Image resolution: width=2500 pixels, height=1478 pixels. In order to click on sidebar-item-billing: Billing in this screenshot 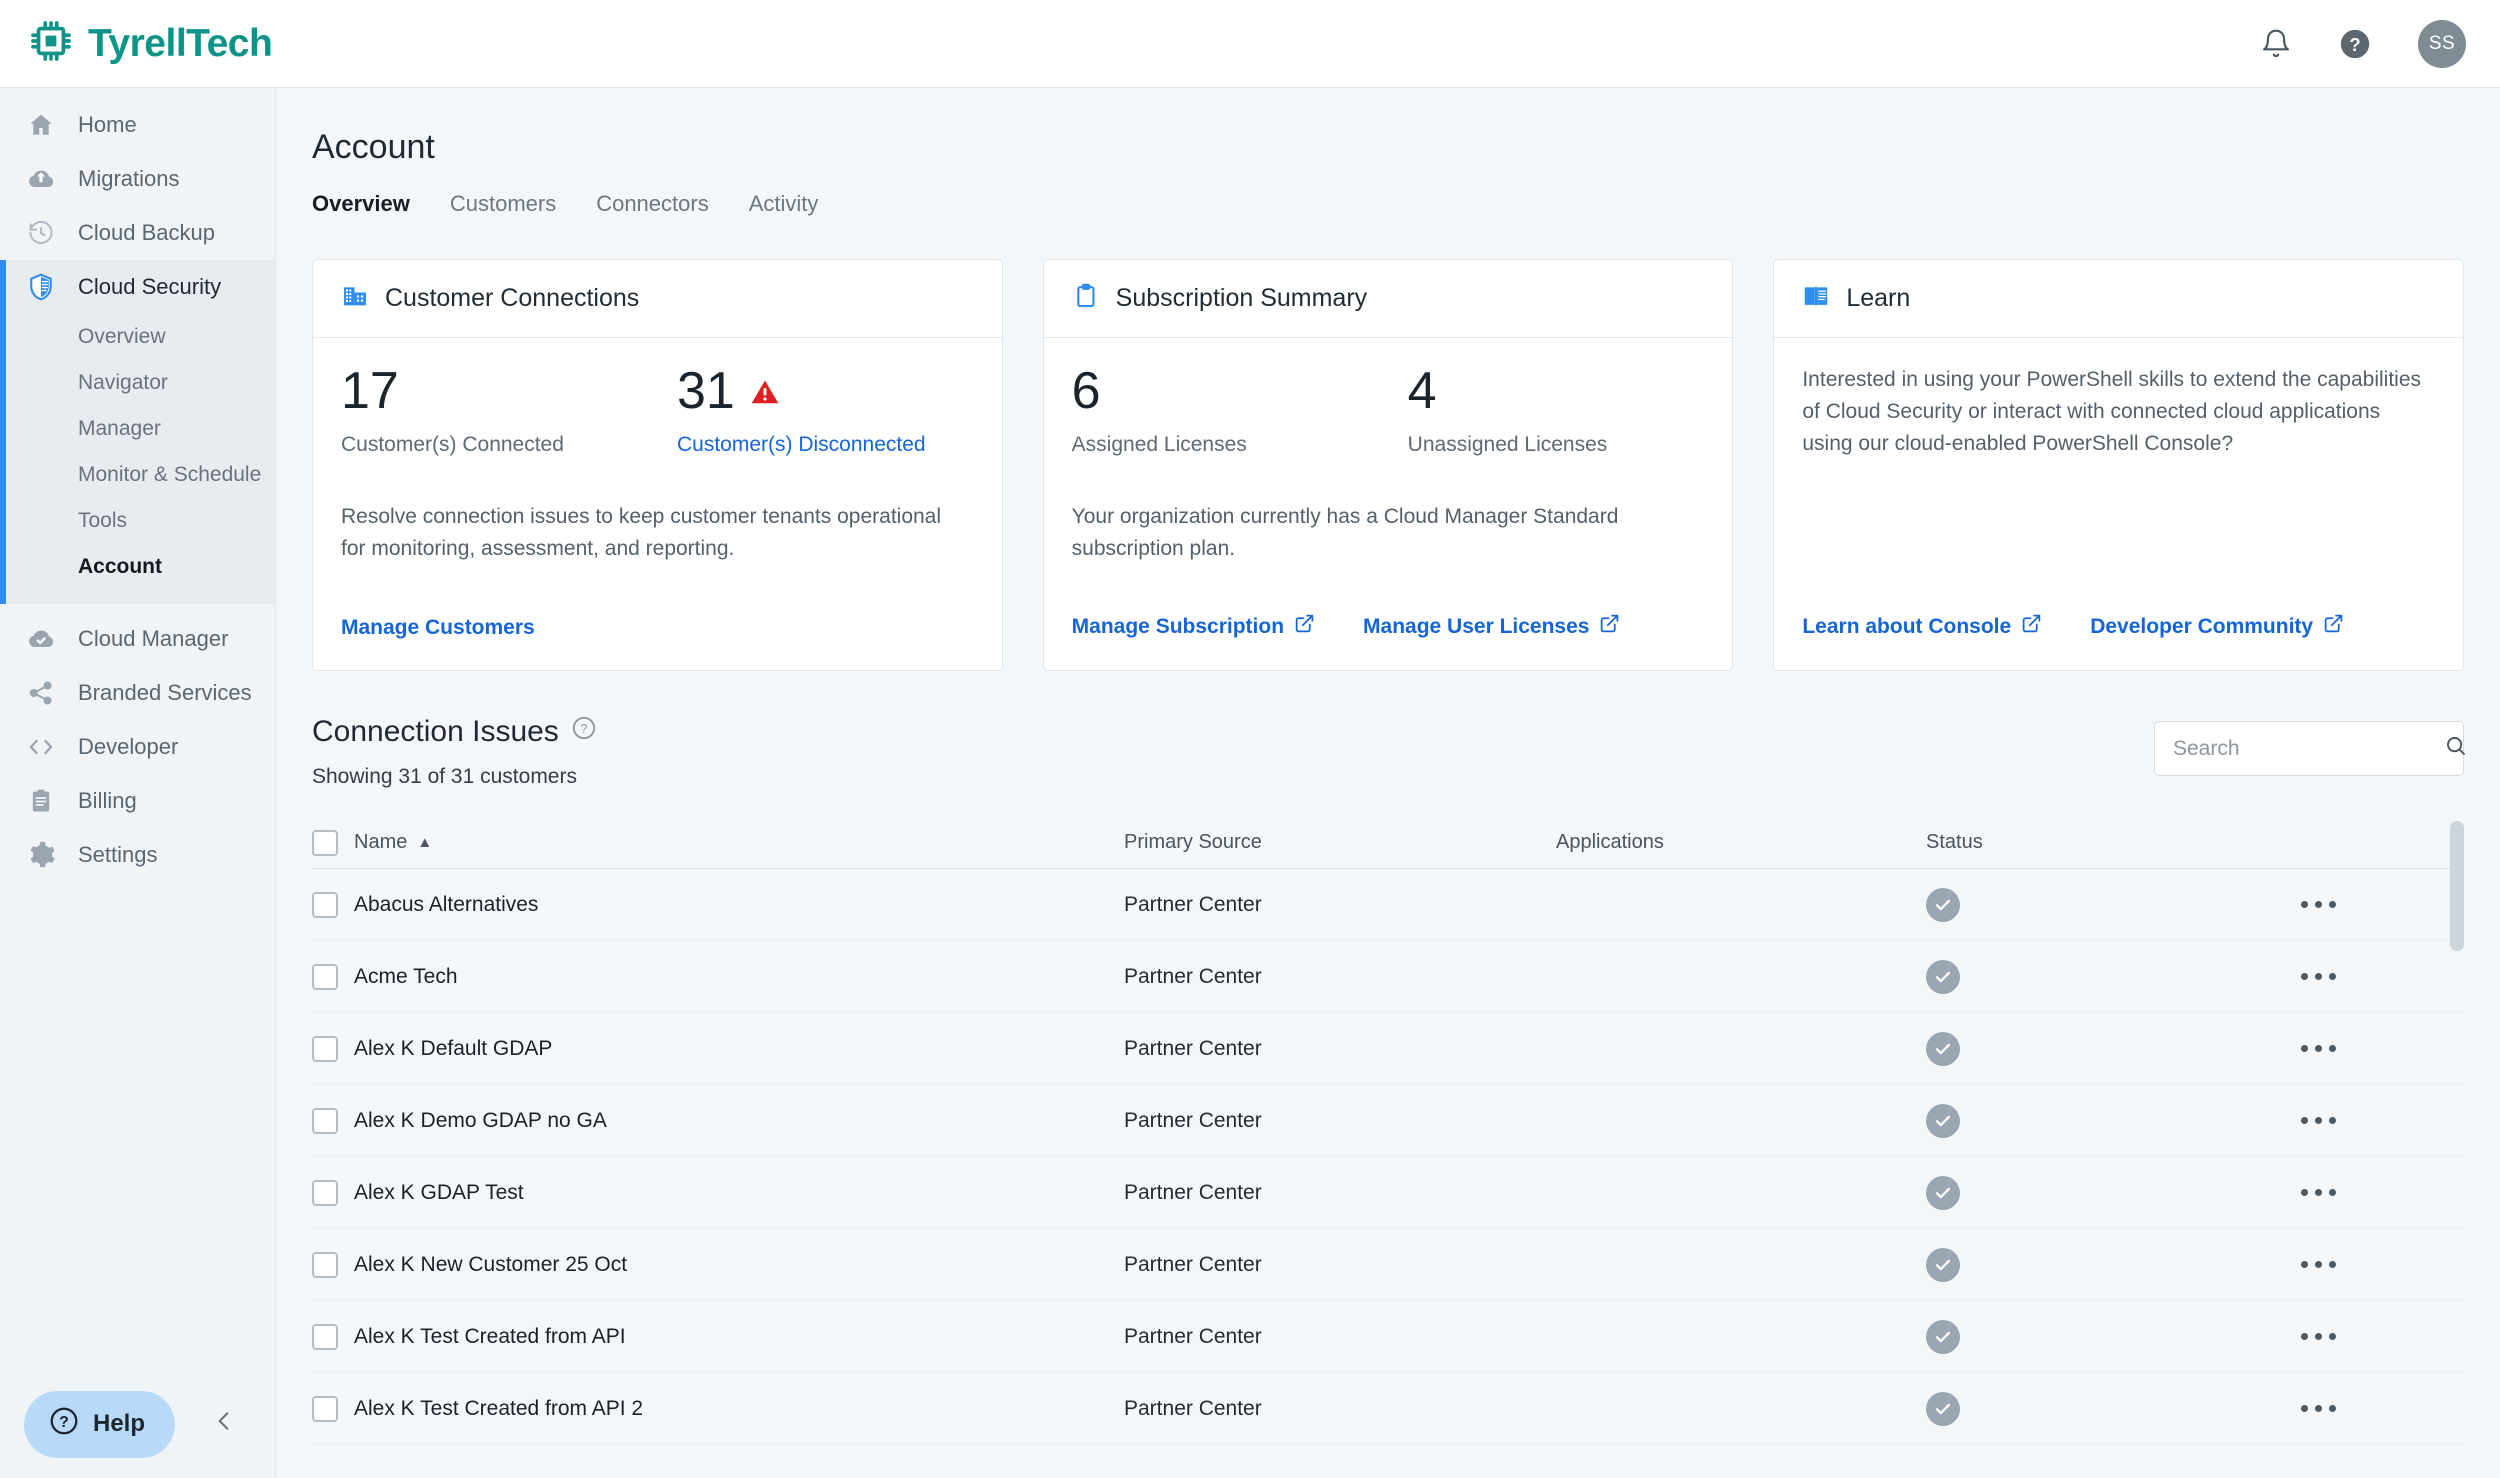, I will do `click(137, 801)`.